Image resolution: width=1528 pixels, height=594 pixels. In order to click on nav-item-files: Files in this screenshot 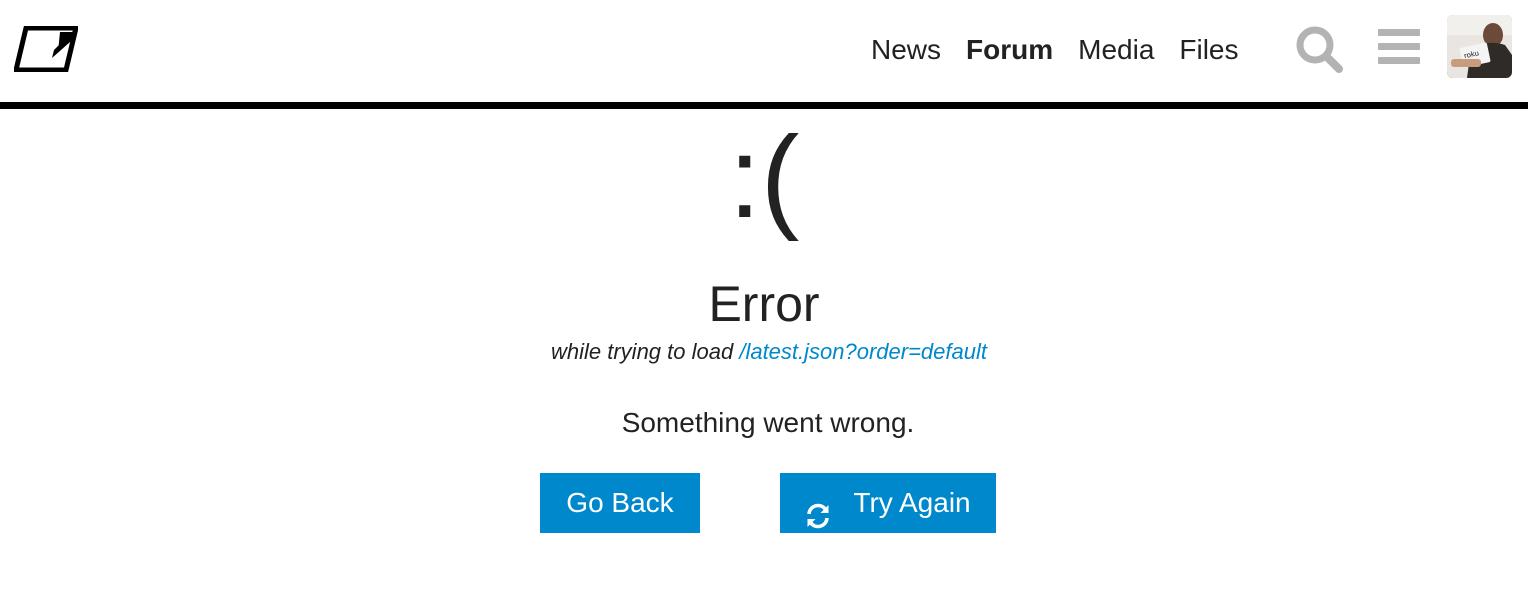, I will do `click(1208, 50)`.